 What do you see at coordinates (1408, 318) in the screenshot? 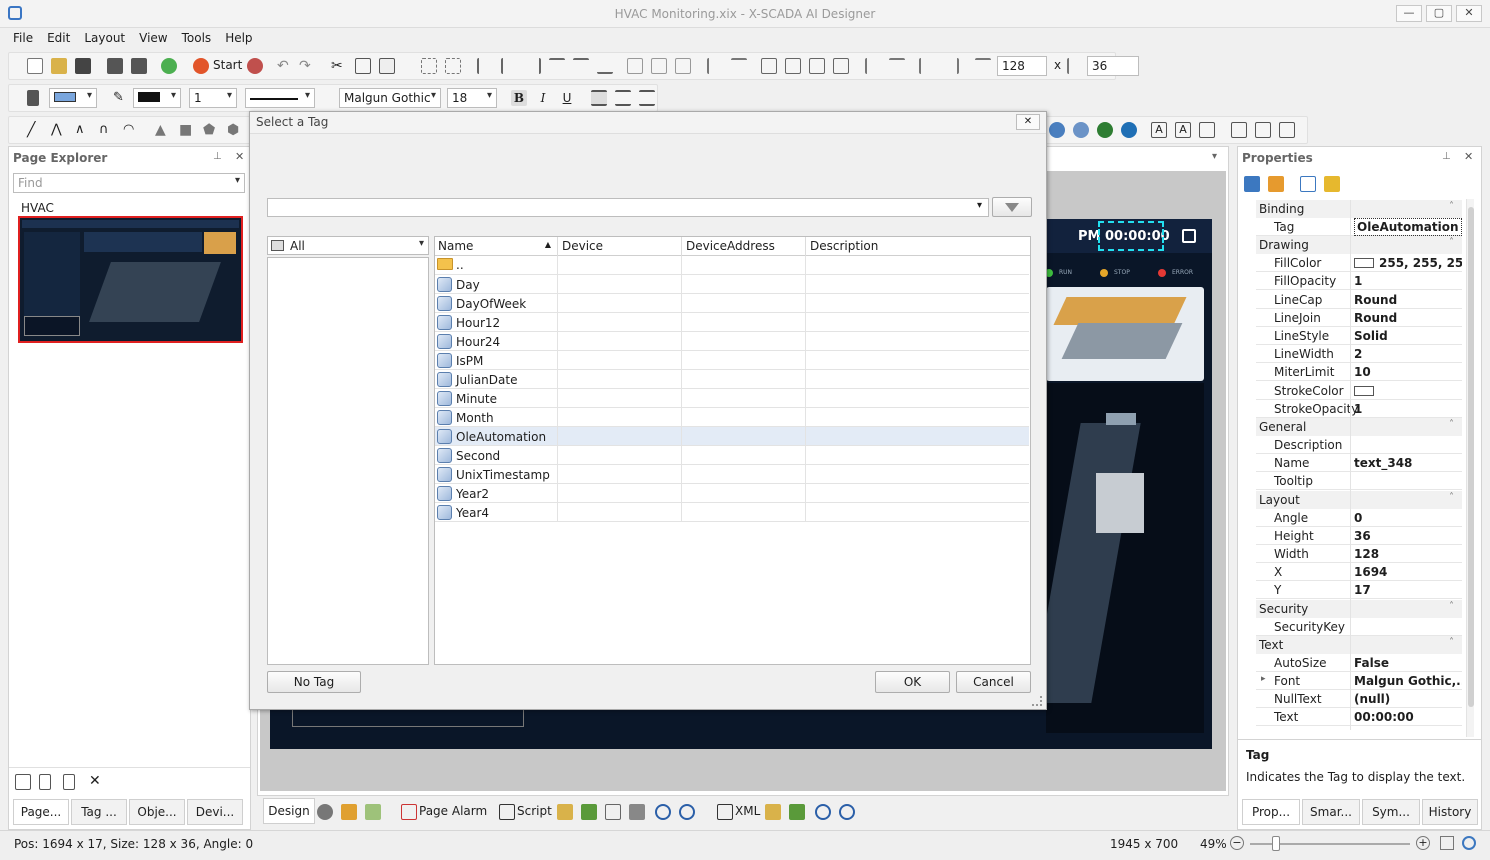
I see `property-value: Round` at bounding box center [1408, 318].